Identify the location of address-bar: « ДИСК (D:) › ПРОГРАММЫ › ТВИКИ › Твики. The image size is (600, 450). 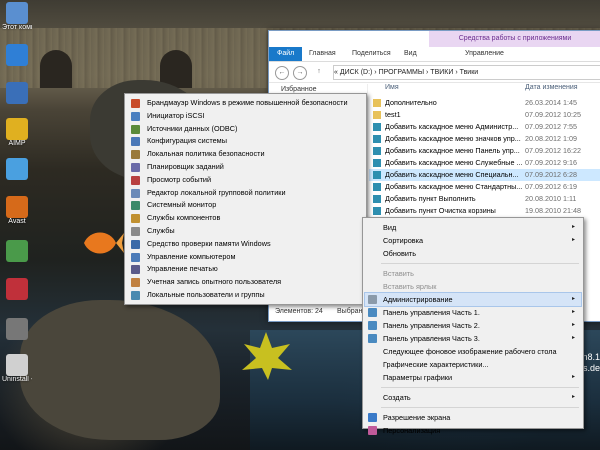
(466, 72).